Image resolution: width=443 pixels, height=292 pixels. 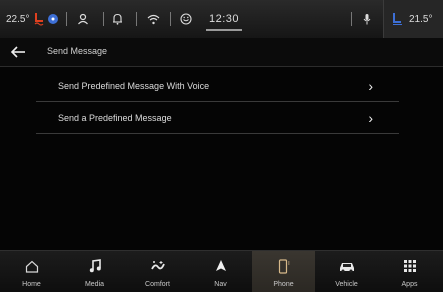 What do you see at coordinates (186, 19) in the screenshot?
I see `connection-status-icon` at bounding box center [186, 19].